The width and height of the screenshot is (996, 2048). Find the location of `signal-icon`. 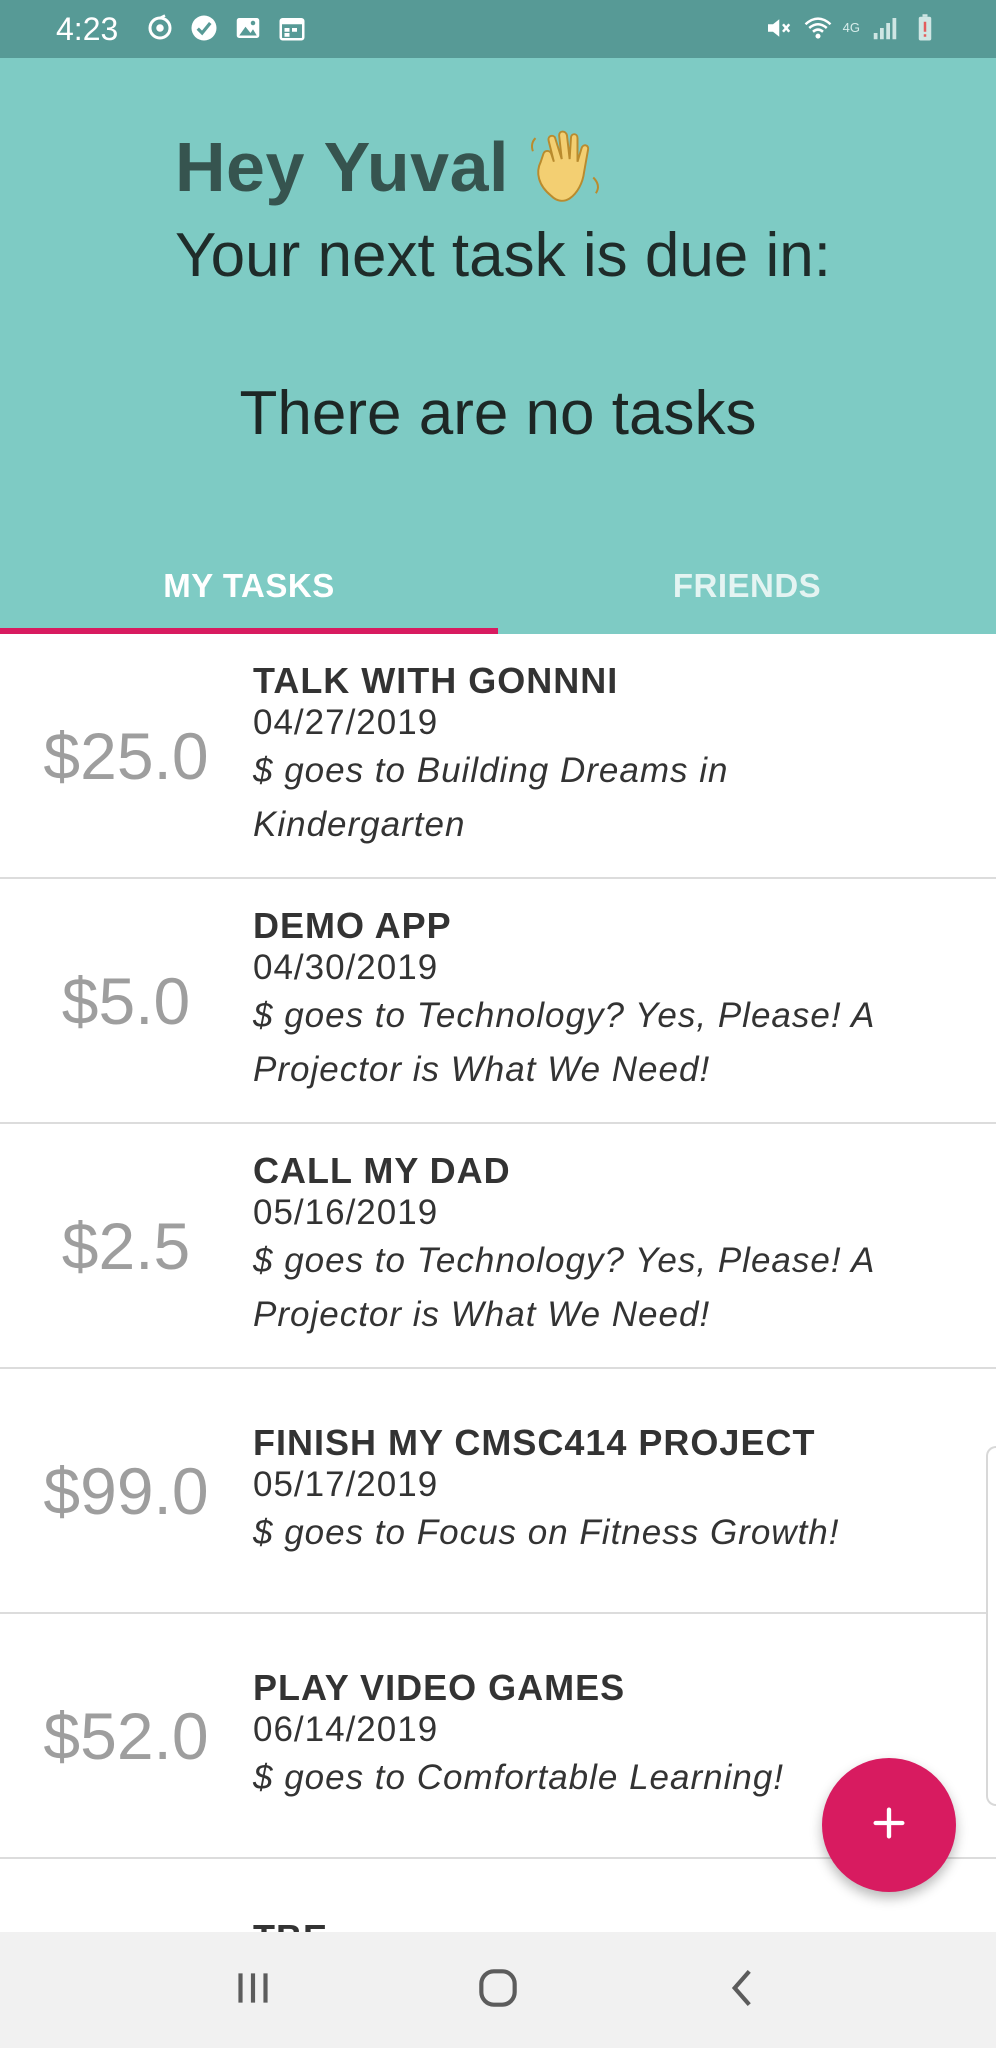

signal-icon is located at coordinates (885, 28).